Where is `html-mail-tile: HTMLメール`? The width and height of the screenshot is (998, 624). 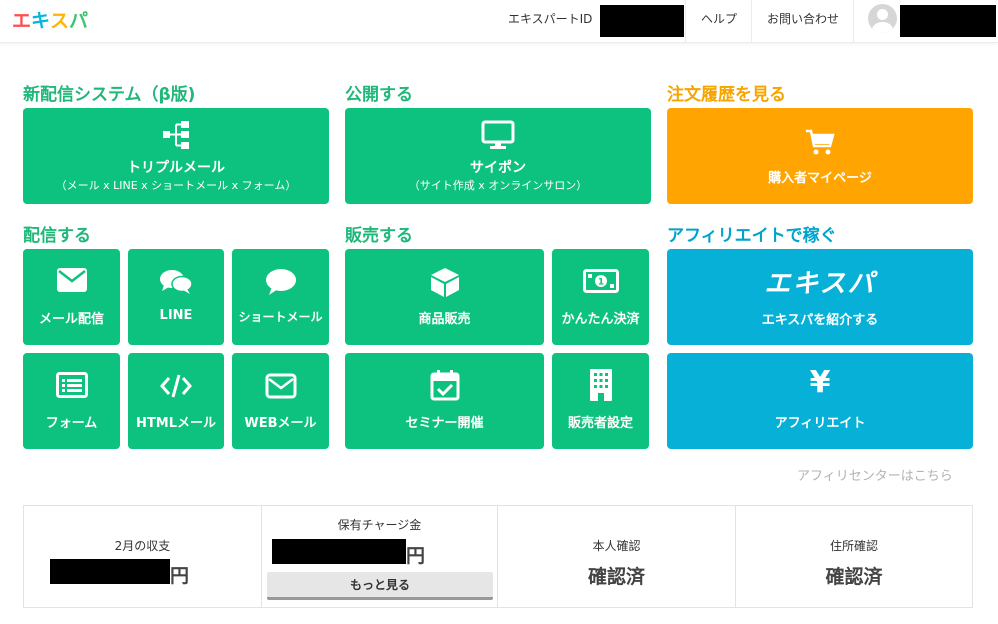 html-mail-tile: HTMLメール is located at coordinates (176, 401).